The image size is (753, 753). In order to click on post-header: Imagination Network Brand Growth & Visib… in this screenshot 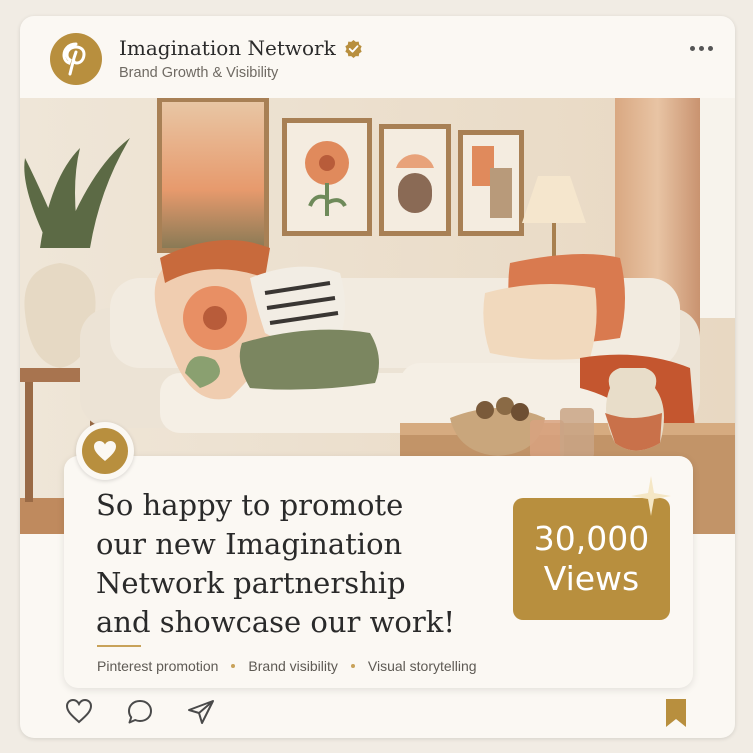, I will do `click(377, 57)`.